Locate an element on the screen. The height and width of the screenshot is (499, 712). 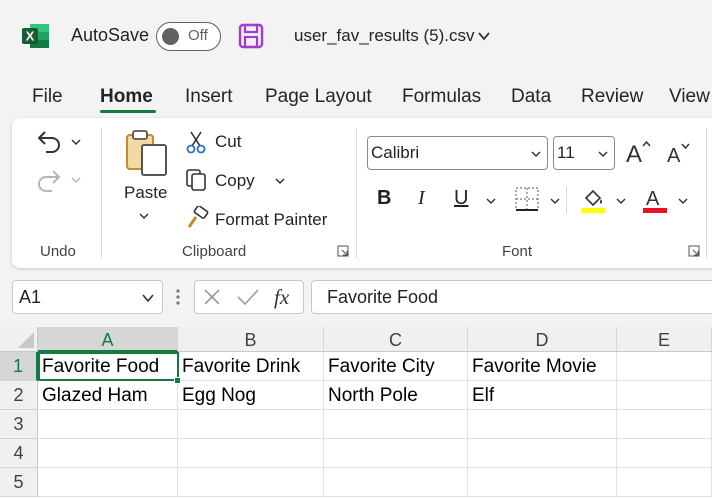
cell-e2 is located at coordinates (664, 395).